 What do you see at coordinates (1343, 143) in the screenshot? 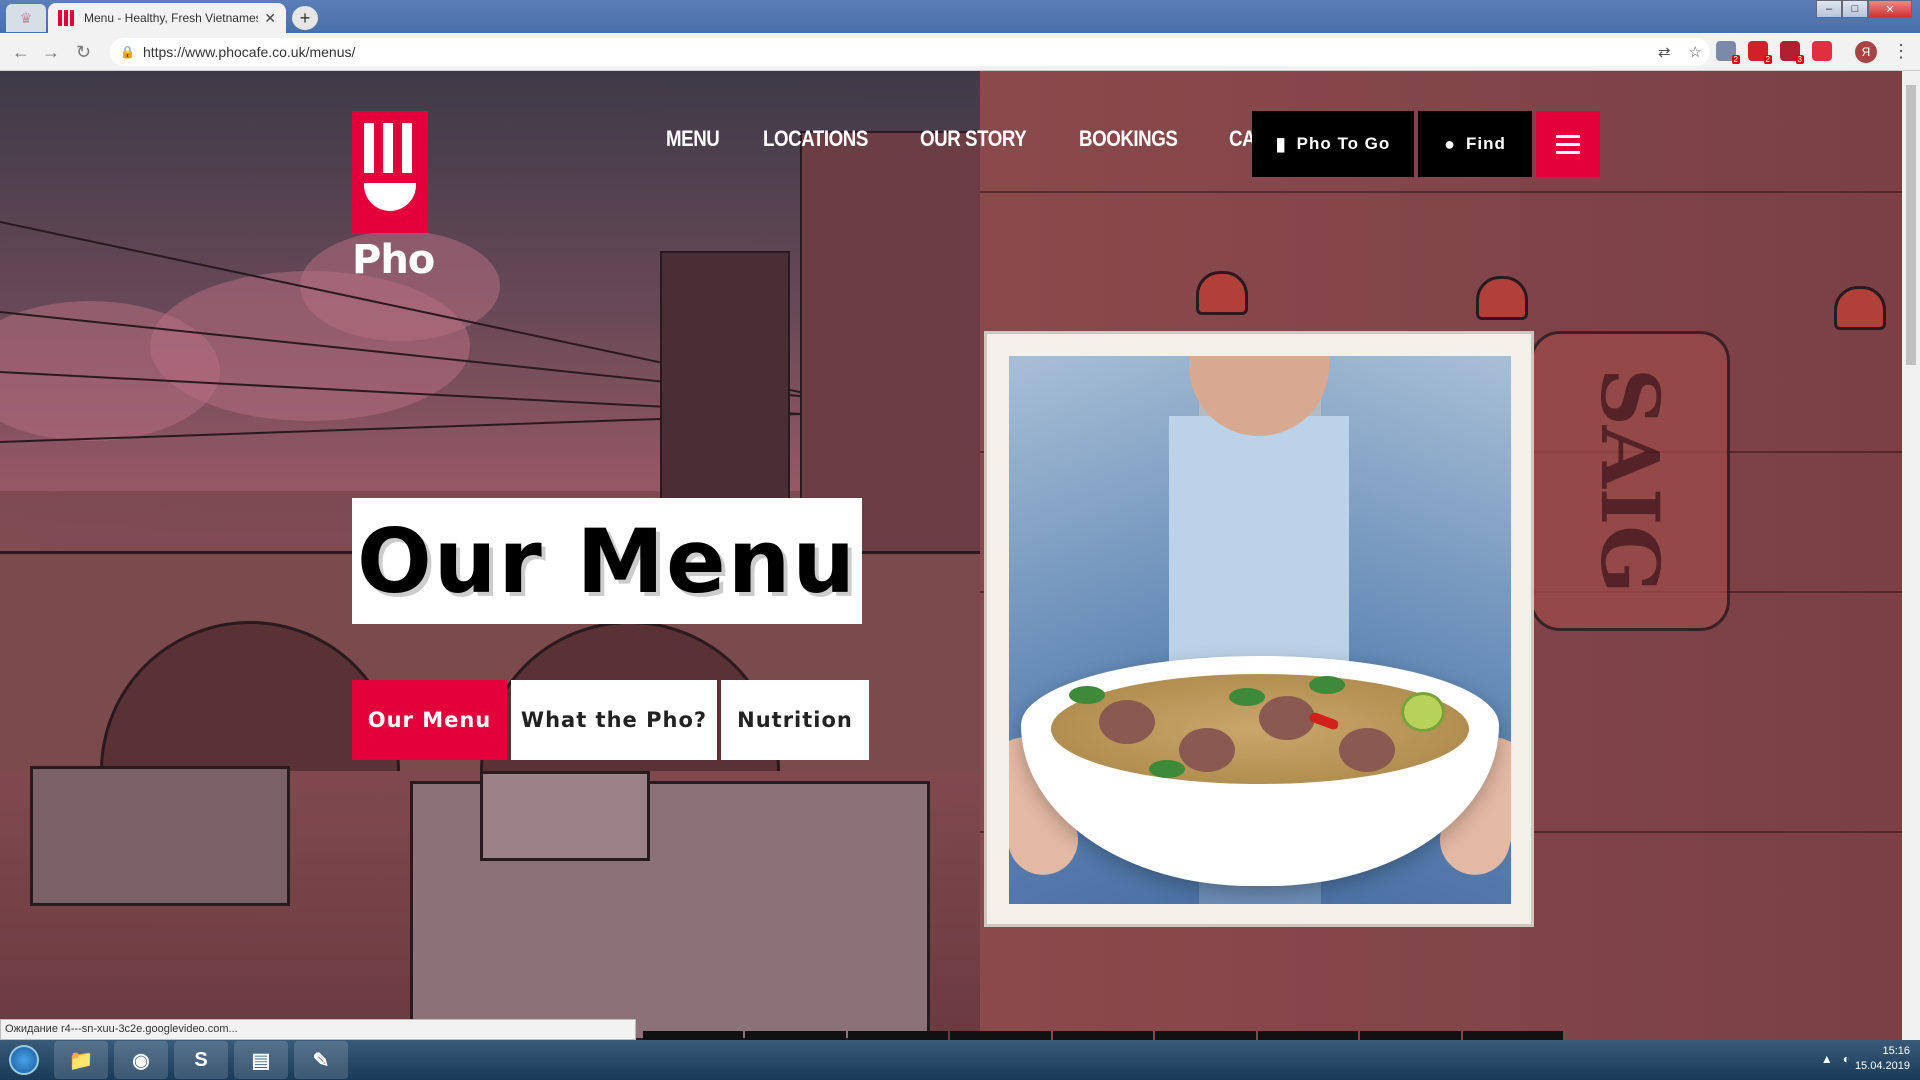
I see `pho-to-go-label: Pho To Go` at bounding box center [1343, 143].